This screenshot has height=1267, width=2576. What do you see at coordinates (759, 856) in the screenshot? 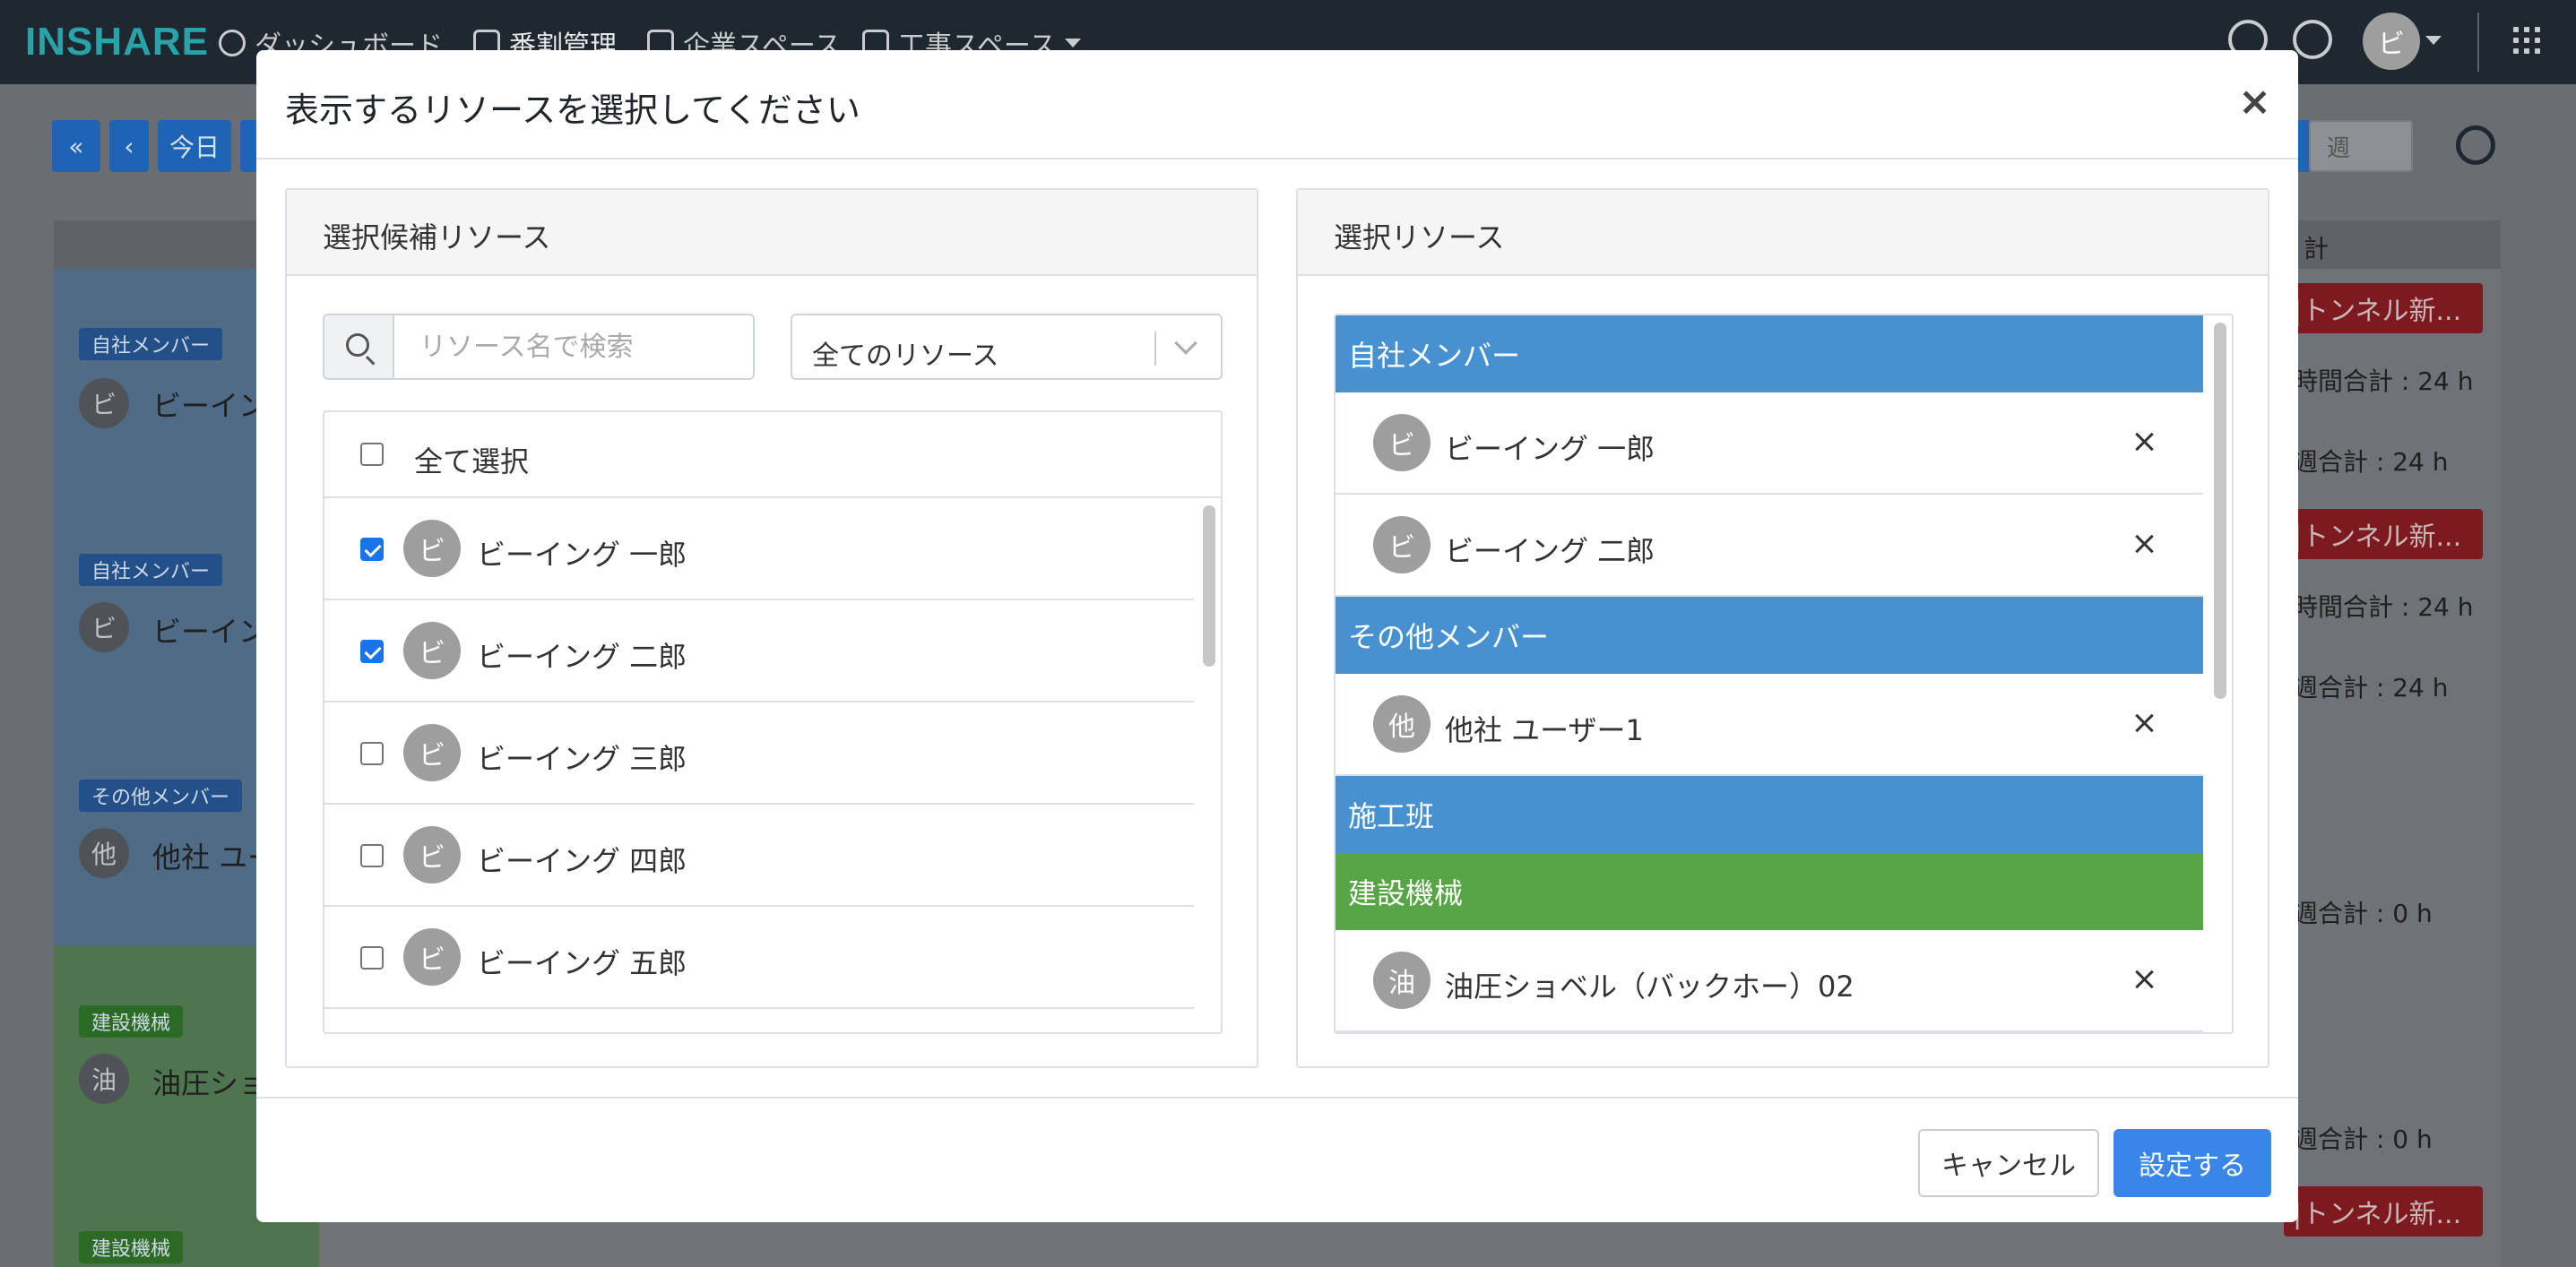
I see `candidate-item: ビ ビーイング 四郎` at bounding box center [759, 856].